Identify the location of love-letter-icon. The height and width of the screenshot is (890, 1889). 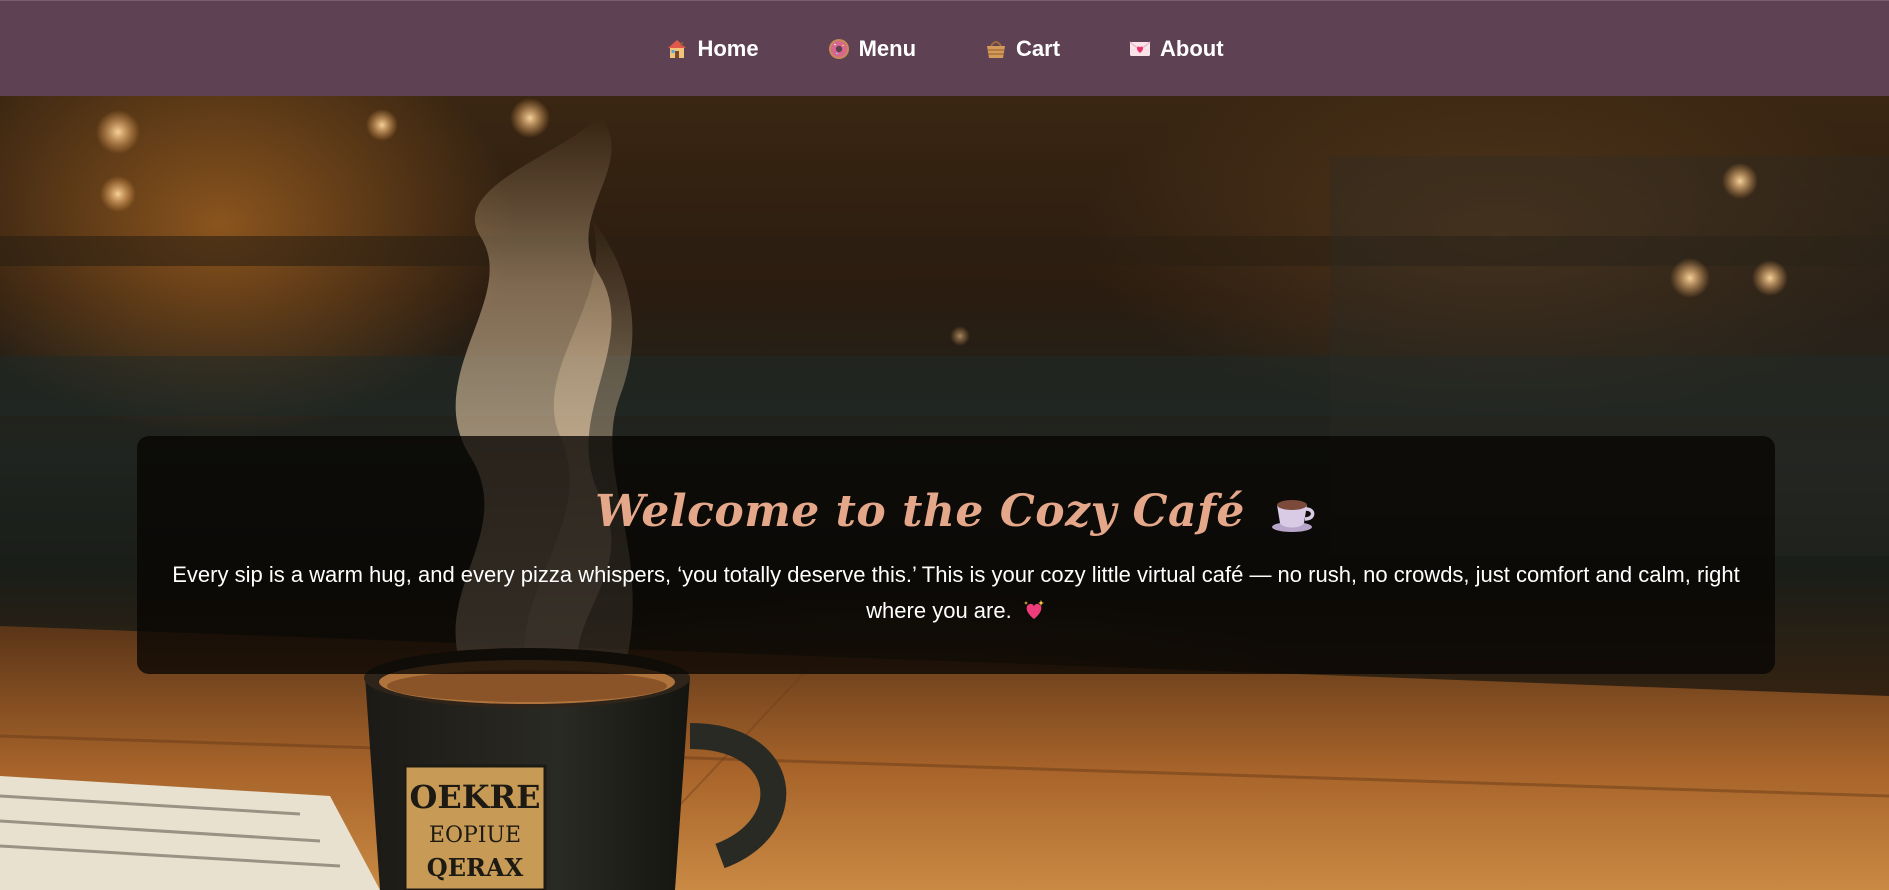
(1140, 49).